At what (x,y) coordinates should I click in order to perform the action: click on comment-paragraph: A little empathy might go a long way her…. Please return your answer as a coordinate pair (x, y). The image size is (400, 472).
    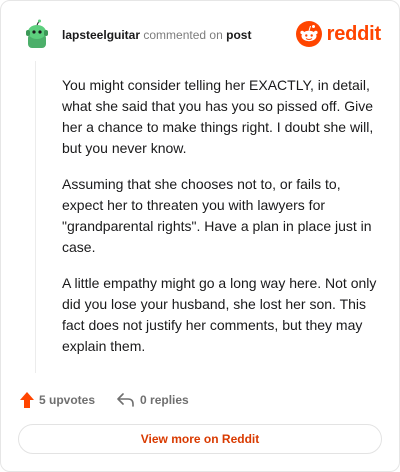
    Looking at the image, I should click on (219, 314).